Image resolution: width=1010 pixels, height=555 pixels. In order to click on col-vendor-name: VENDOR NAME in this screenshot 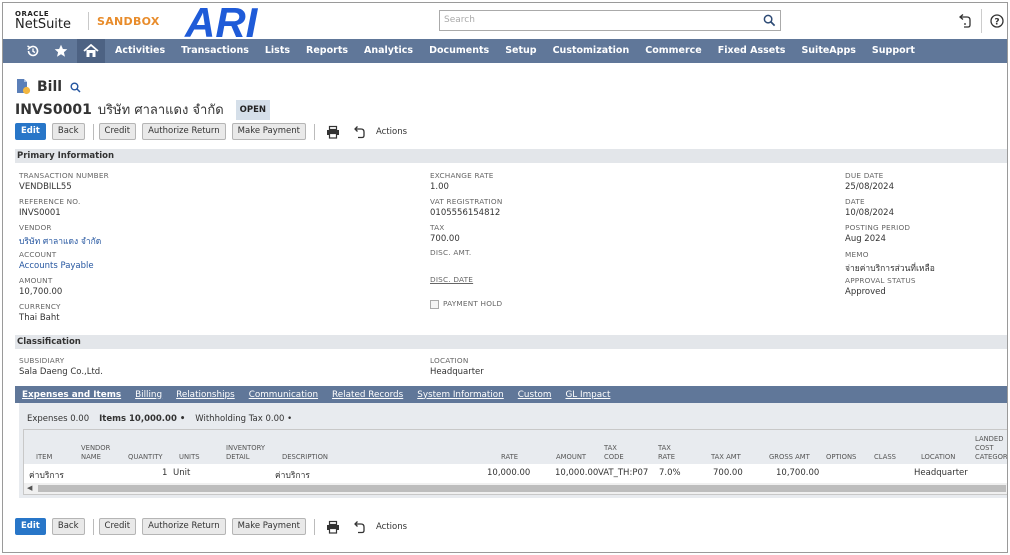, I will do `click(101, 453)`.